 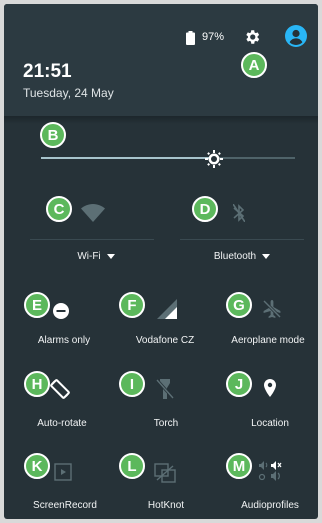 What do you see at coordinates (272, 309) in the screenshot?
I see `airplane-off-icon` at bounding box center [272, 309].